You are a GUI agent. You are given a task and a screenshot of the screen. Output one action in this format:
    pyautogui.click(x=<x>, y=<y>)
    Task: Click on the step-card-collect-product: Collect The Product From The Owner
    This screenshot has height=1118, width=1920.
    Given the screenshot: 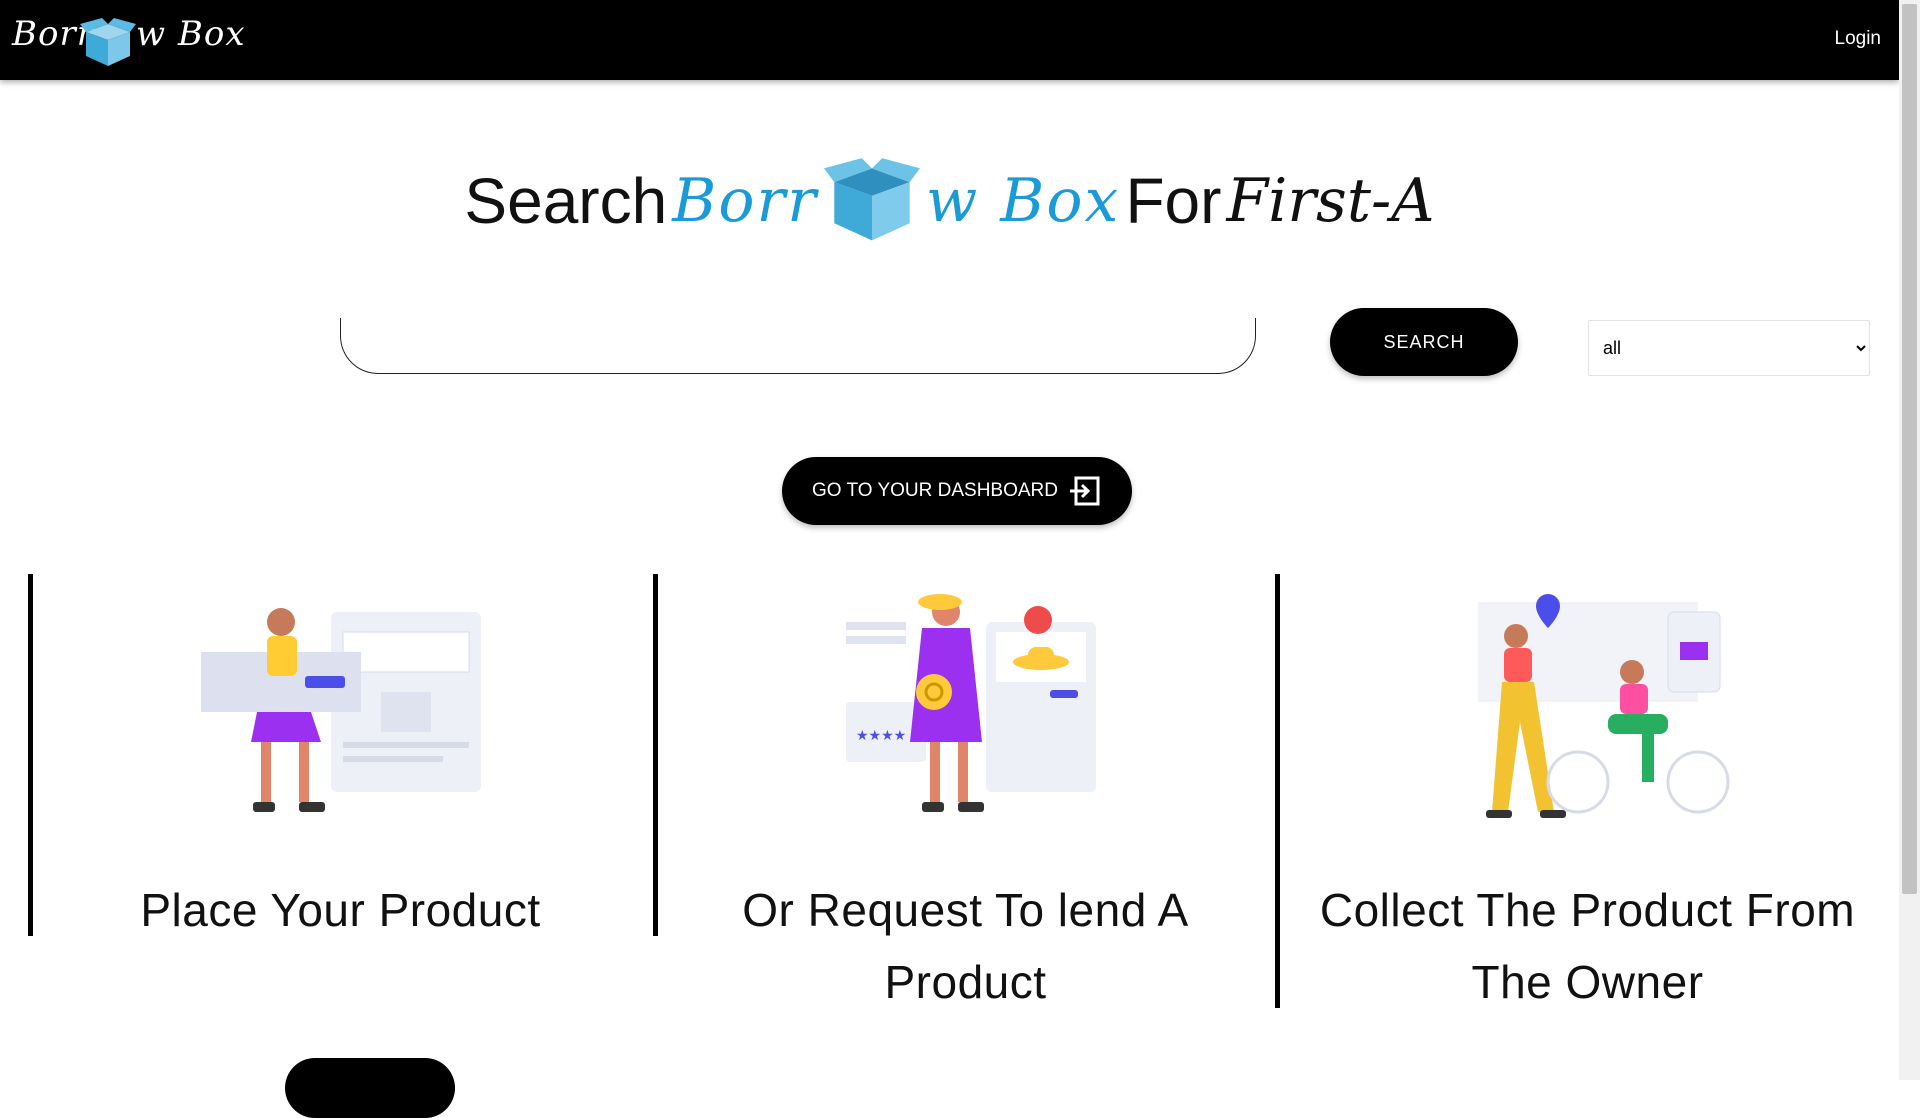 What is the action you would take?
    pyautogui.click(x=1585, y=791)
    